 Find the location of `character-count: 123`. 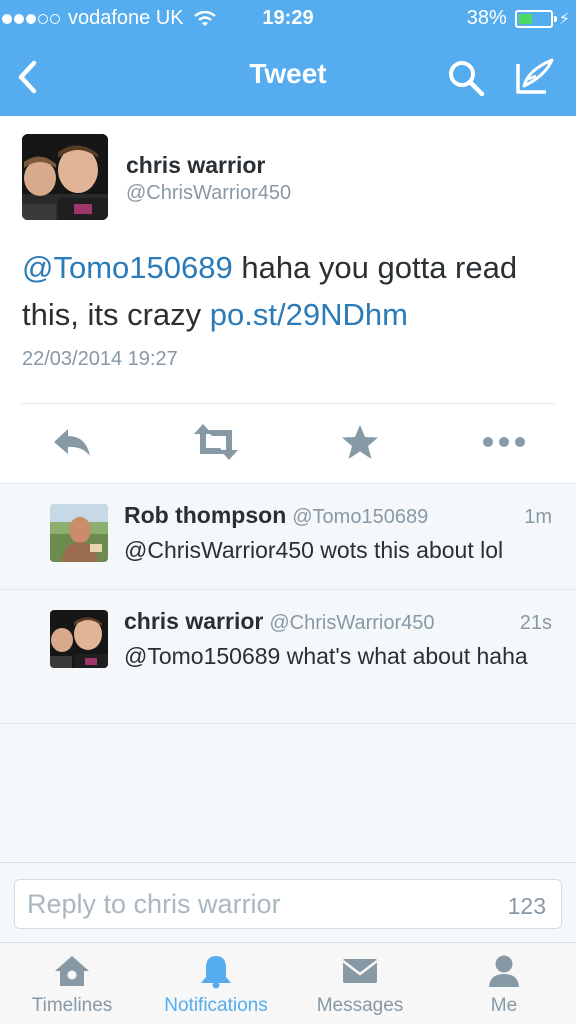

character-count: 123 is located at coordinates (526, 906).